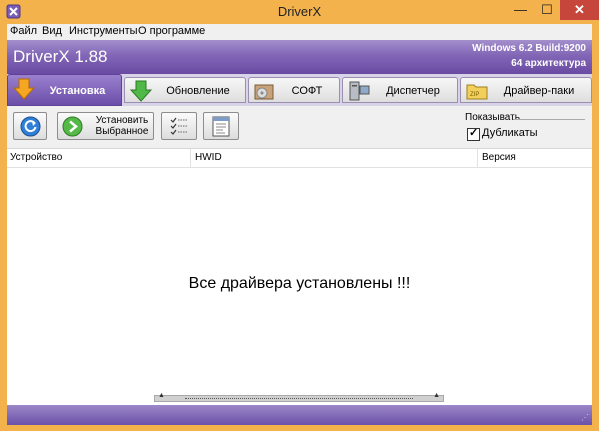  What do you see at coordinates (171, 31) in the screenshot?
I see `menu-item-about: О программе` at bounding box center [171, 31].